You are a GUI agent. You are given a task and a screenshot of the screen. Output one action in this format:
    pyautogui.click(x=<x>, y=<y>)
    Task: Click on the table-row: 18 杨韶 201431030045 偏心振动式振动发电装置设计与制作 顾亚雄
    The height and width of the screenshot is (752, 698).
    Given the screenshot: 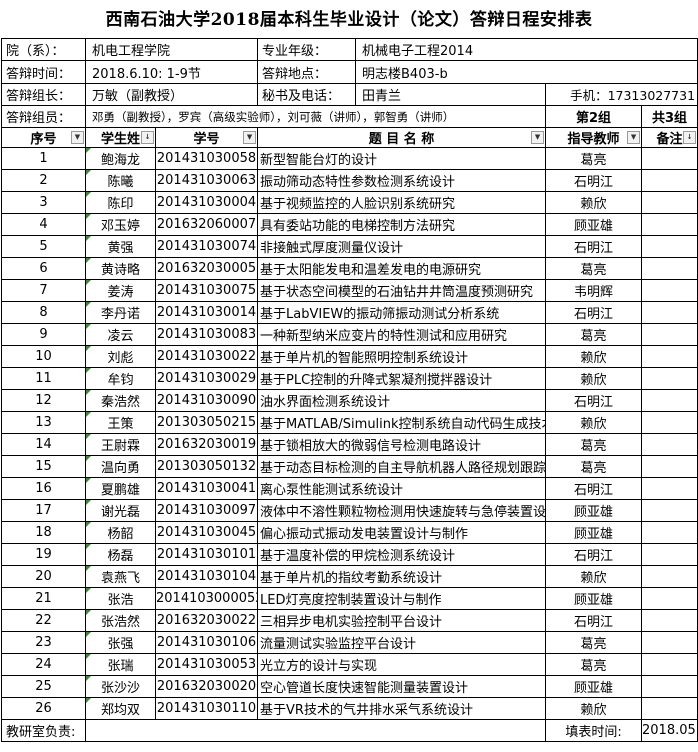 What is the action you would take?
    pyautogui.click(x=349, y=532)
    